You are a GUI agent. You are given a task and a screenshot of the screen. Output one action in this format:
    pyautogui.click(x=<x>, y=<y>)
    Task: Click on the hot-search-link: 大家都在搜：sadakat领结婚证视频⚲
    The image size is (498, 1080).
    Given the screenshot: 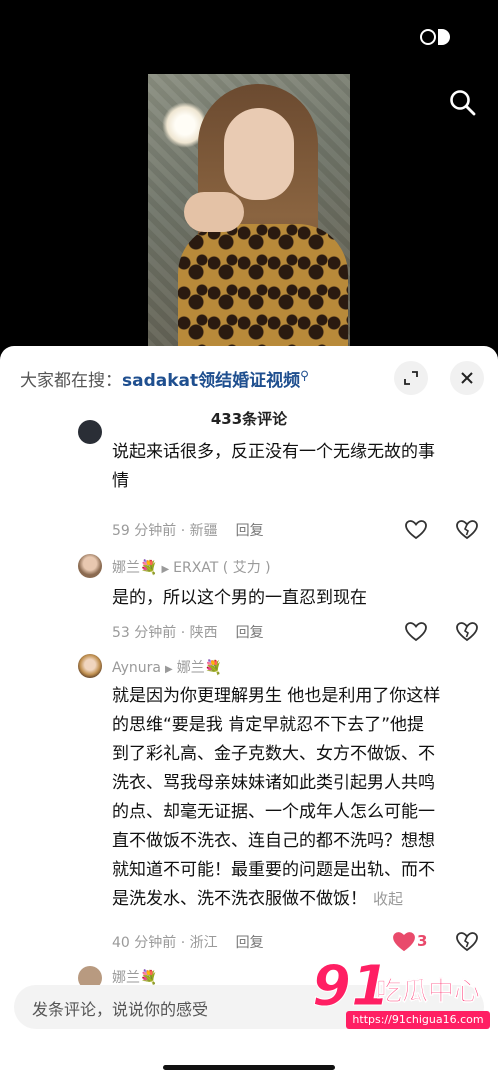 What is the action you would take?
    pyautogui.click(x=164, y=378)
    